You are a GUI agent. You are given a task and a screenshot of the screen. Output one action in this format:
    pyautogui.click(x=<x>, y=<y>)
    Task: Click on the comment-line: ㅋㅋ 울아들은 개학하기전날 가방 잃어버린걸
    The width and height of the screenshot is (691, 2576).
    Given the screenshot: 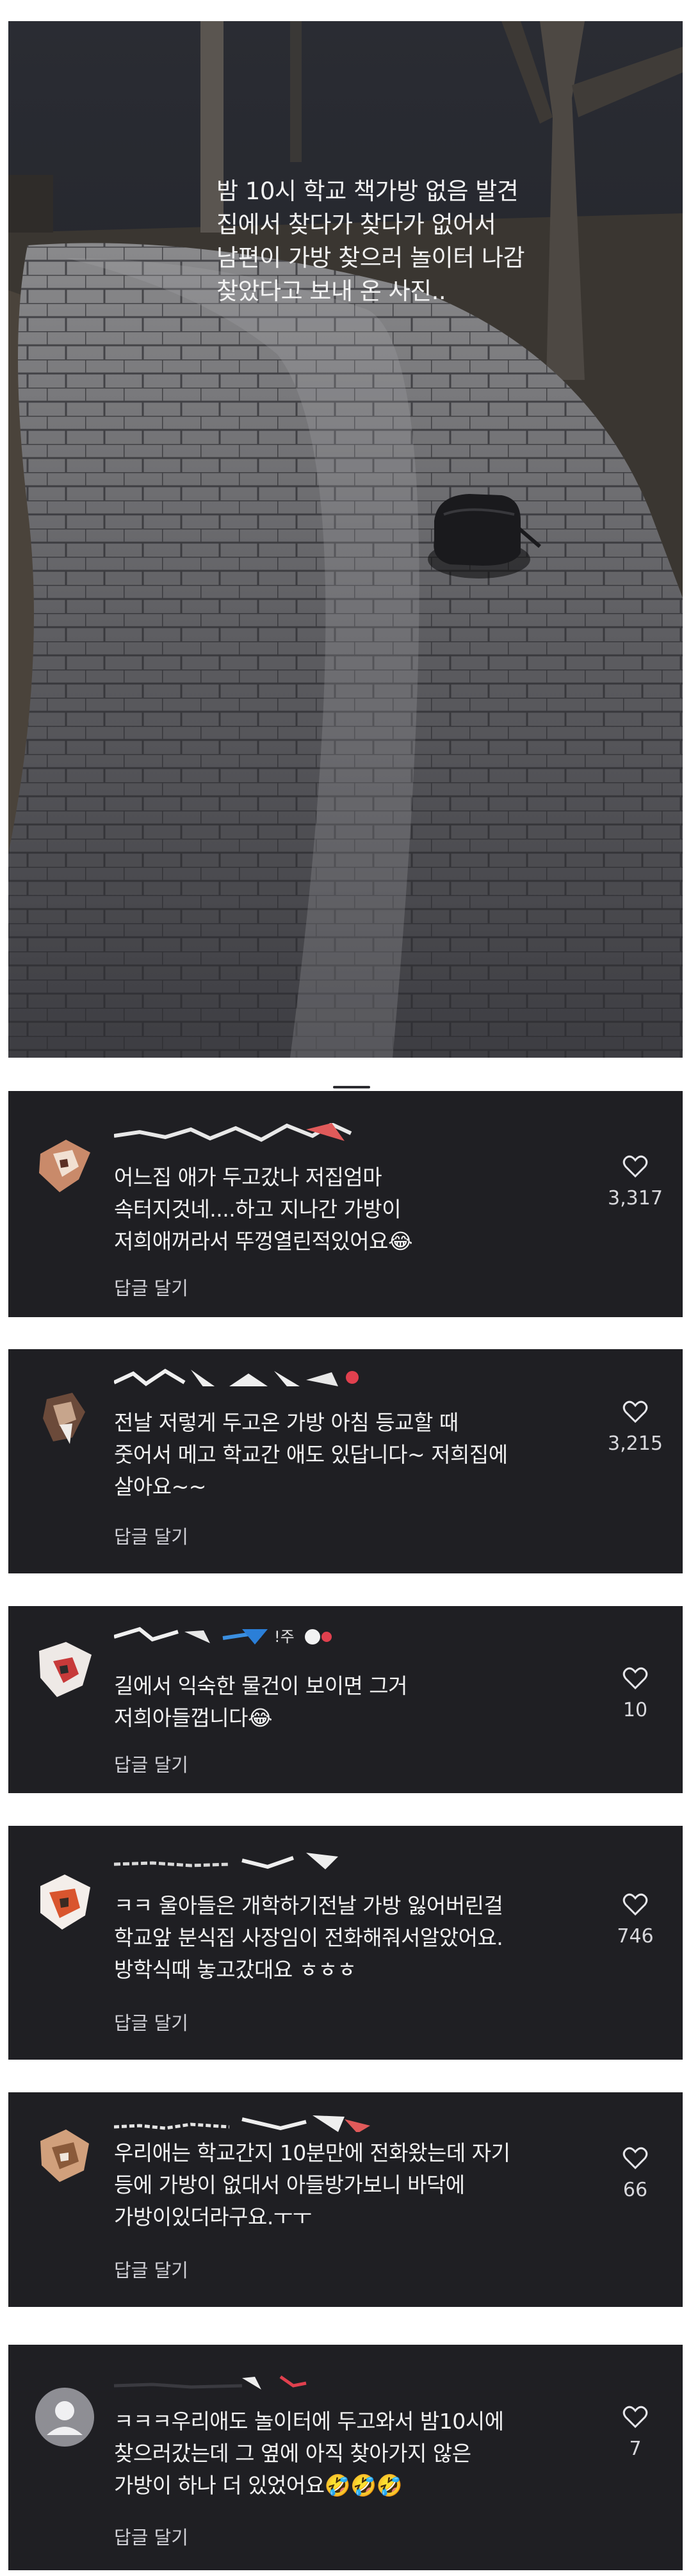 What is the action you would take?
    pyautogui.click(x=309, y=1906)
    